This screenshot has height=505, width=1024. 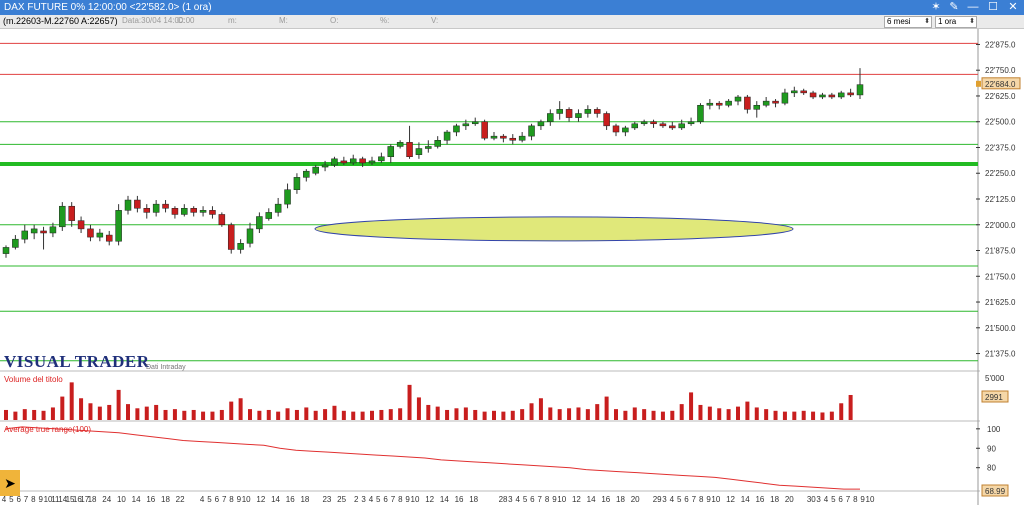 I want to click on current-price-marker, so click(x=978, y=83).